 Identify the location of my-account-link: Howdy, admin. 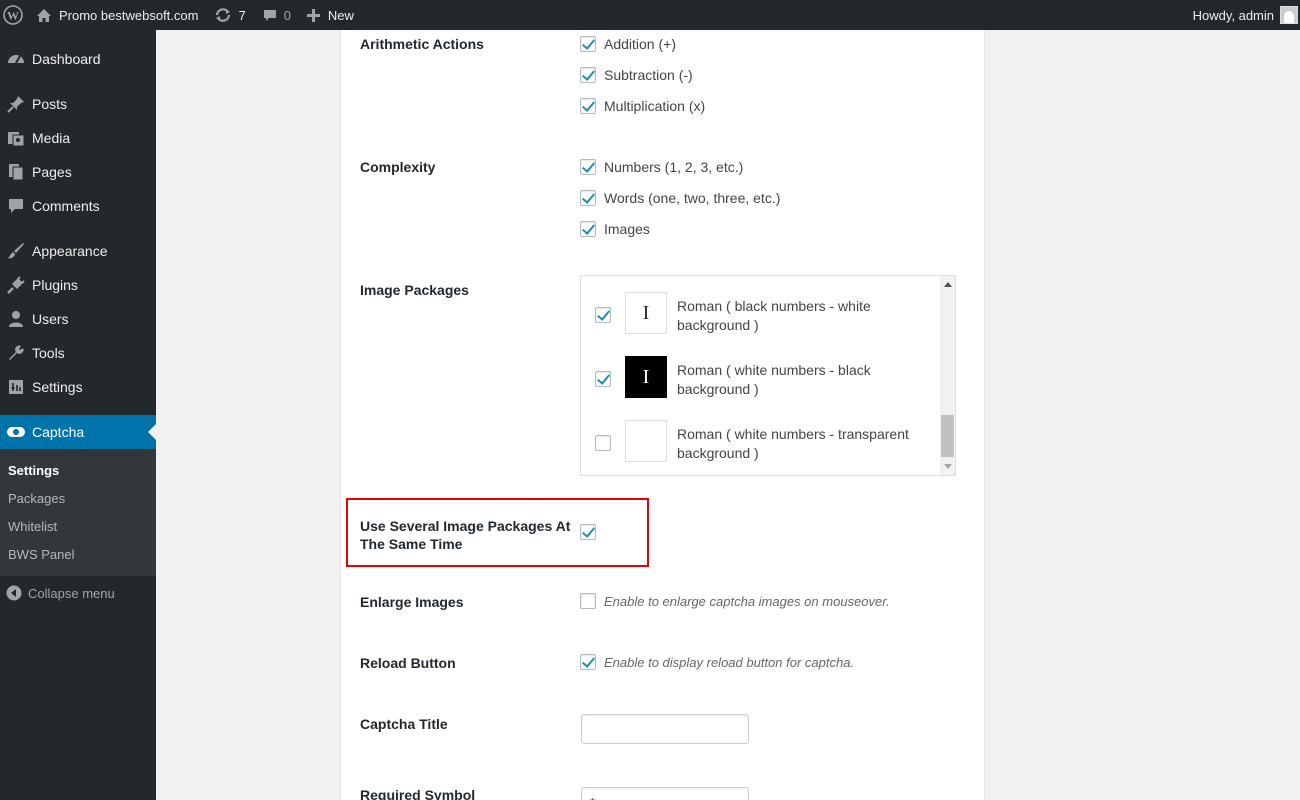
(1242, 15).